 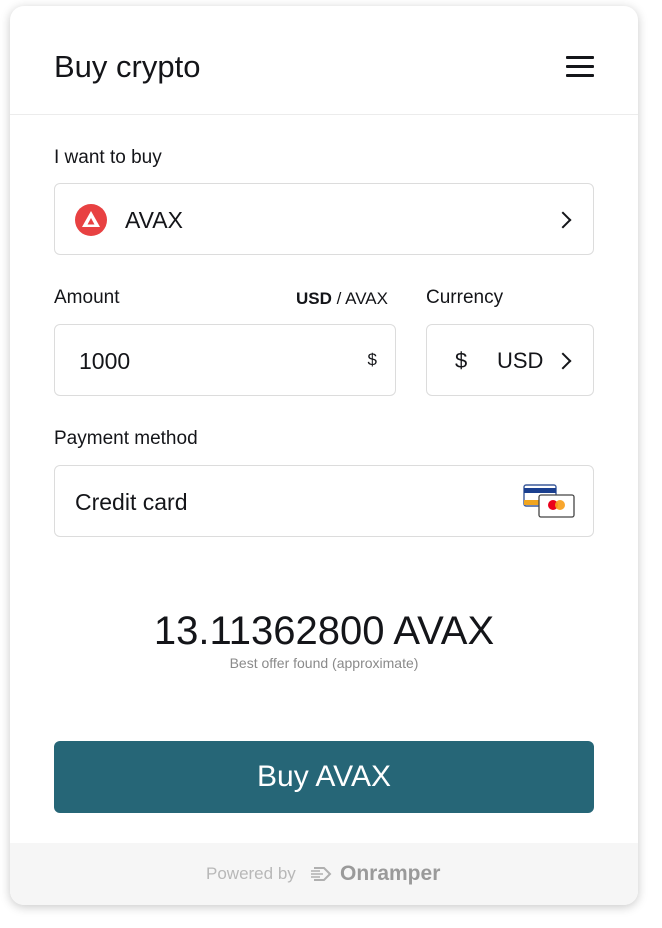 What do you see at coordinates (91, 220) in the screenshot?
I see `avalanche-logo-icon` at bounding box center [91, 220].